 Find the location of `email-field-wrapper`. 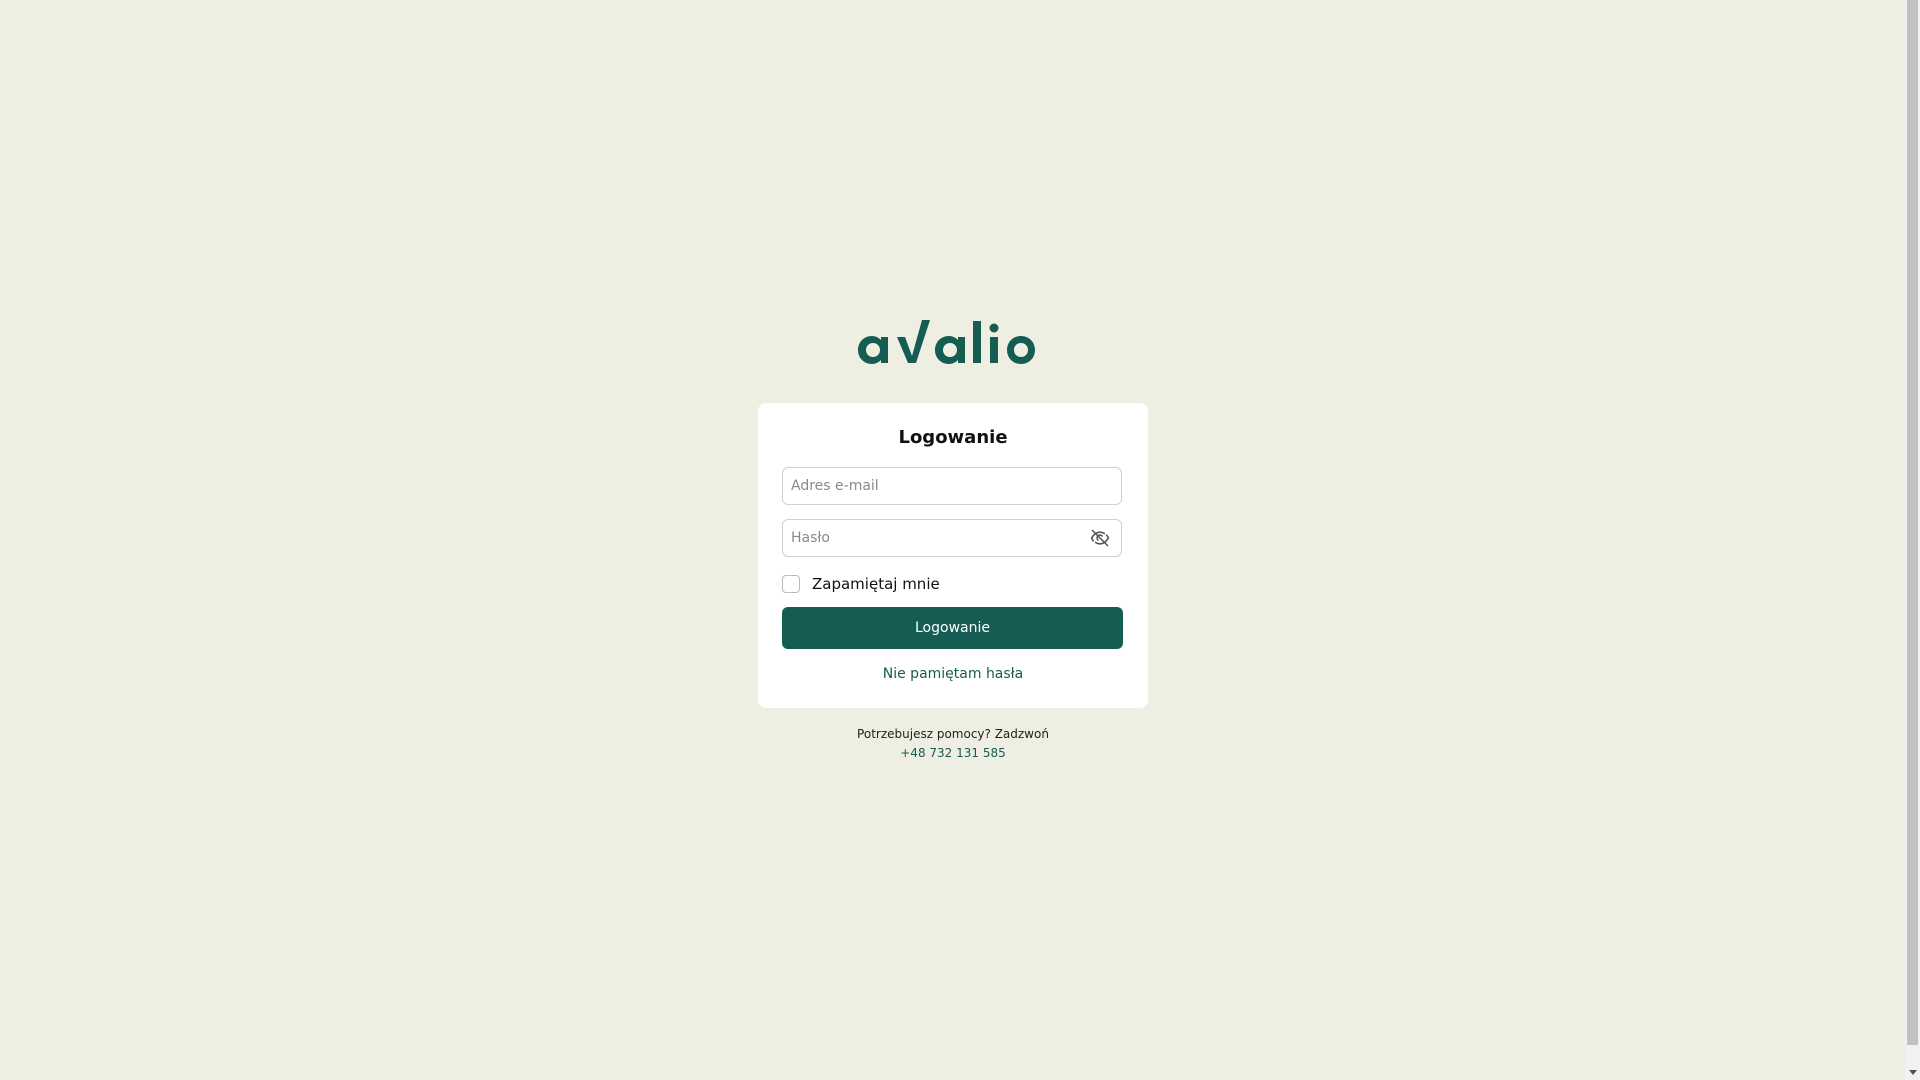

email-field-wrapper is located at coordinates (952, 486).